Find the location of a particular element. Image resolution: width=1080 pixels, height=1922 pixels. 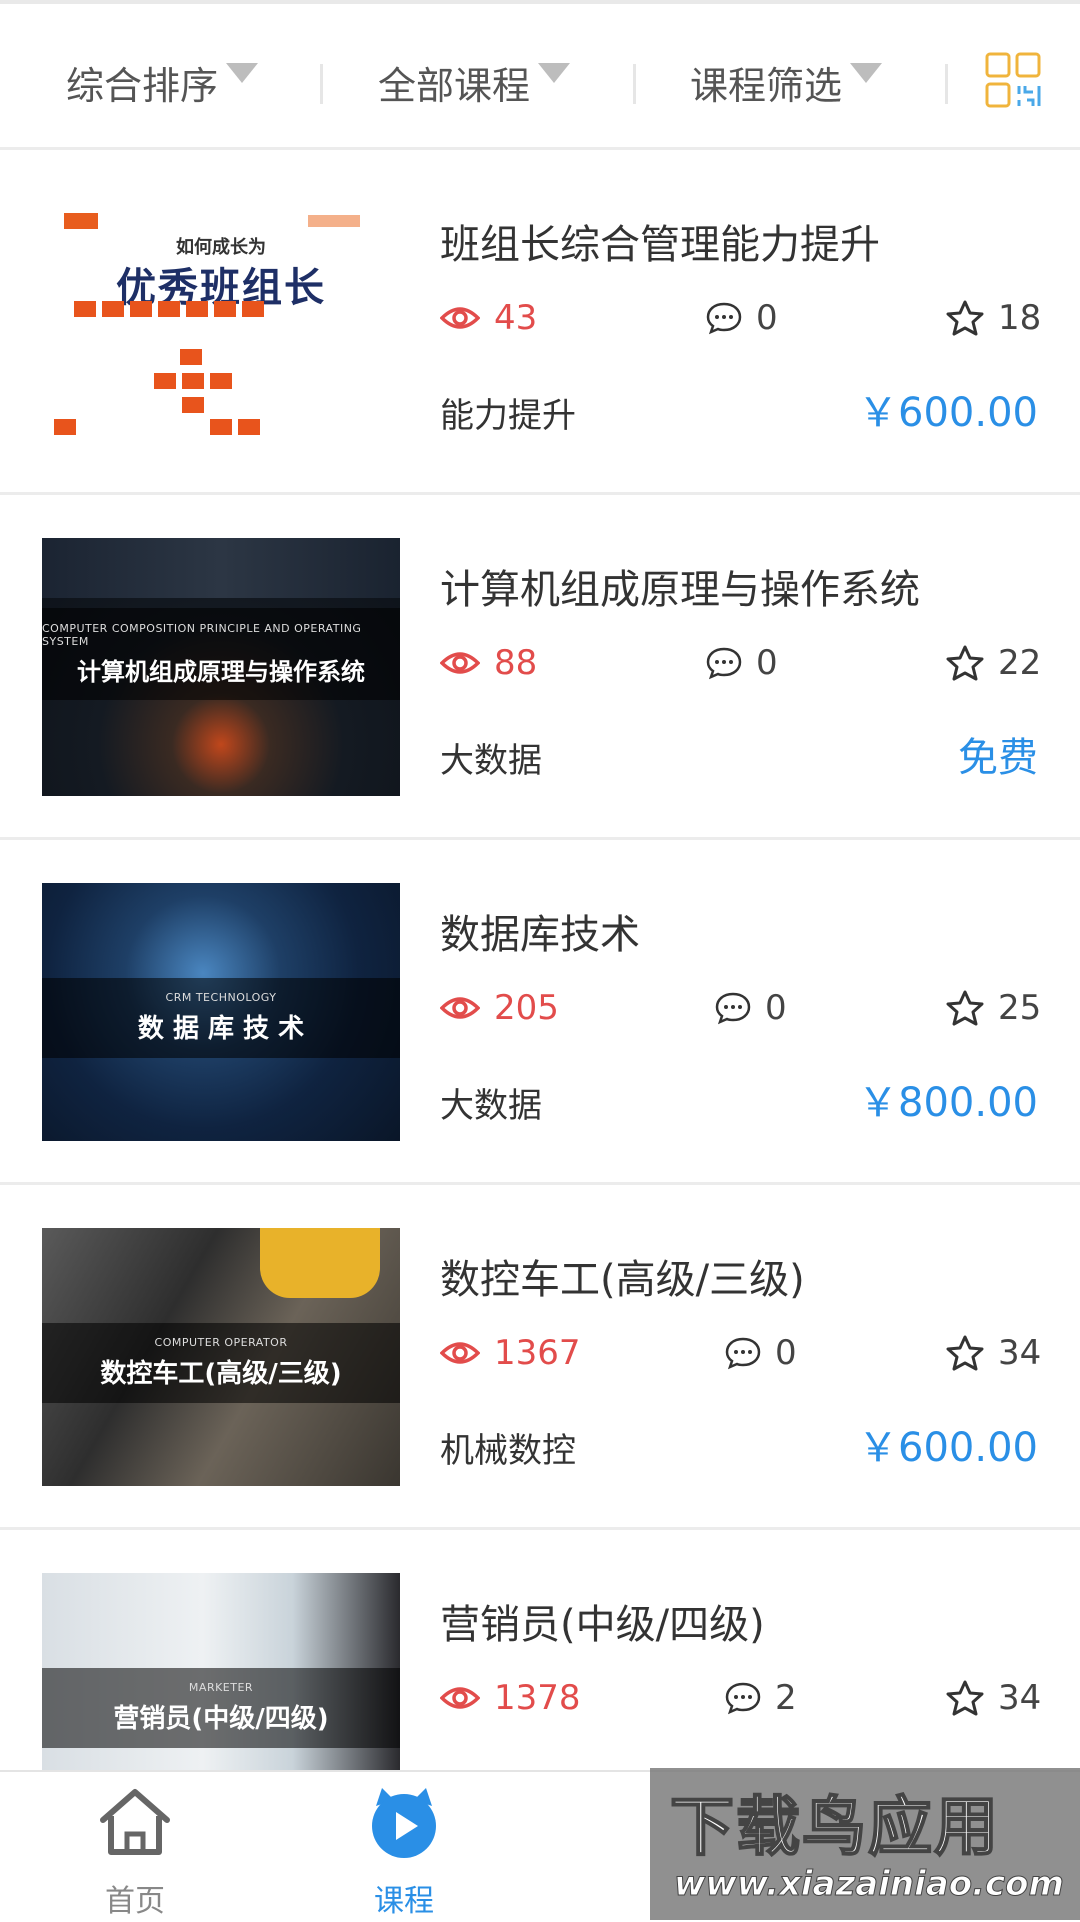

course-type-label: 全部课程 is located at coordinates (454, 85).